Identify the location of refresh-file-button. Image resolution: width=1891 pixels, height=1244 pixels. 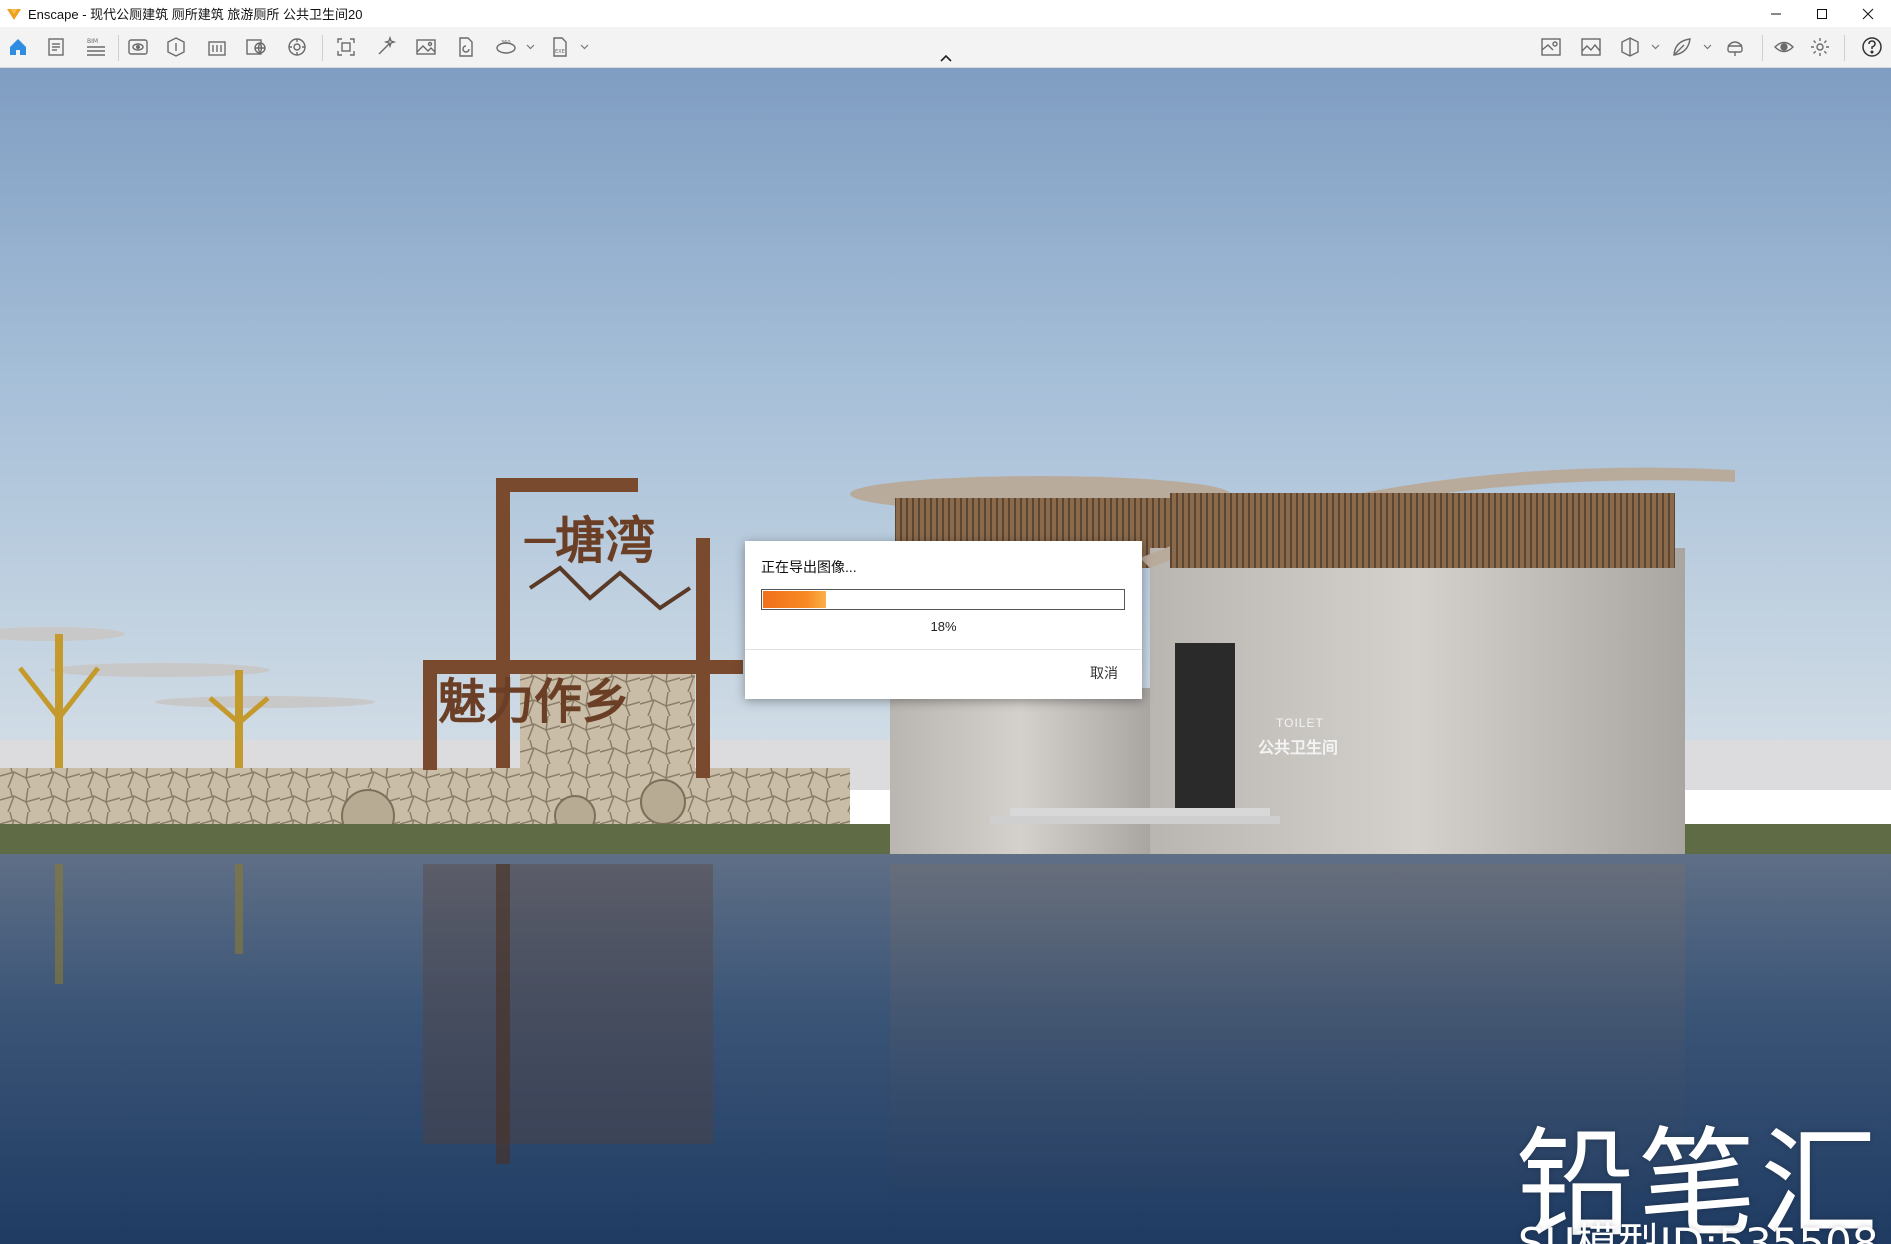
(466, 47).